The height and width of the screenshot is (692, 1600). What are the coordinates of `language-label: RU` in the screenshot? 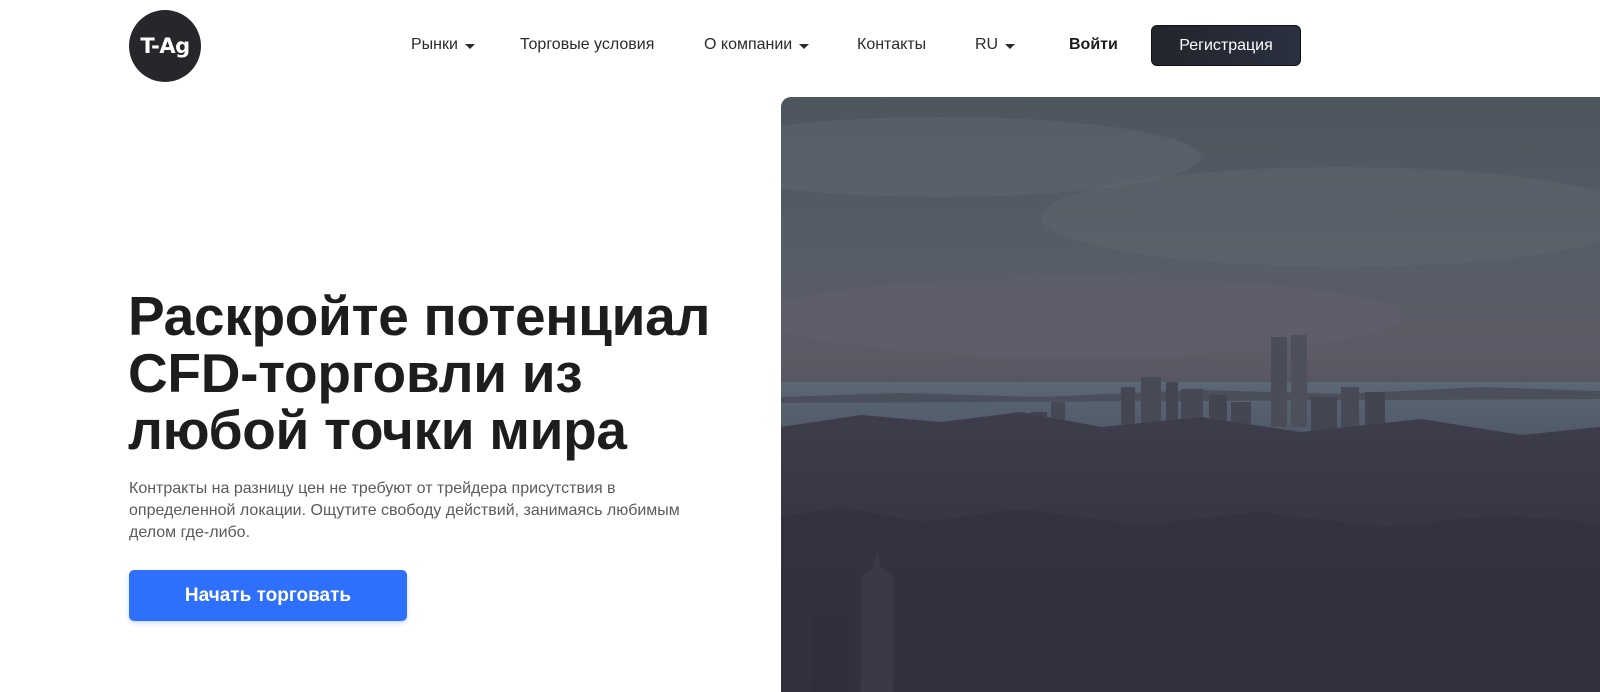 It's located at (987, 44).